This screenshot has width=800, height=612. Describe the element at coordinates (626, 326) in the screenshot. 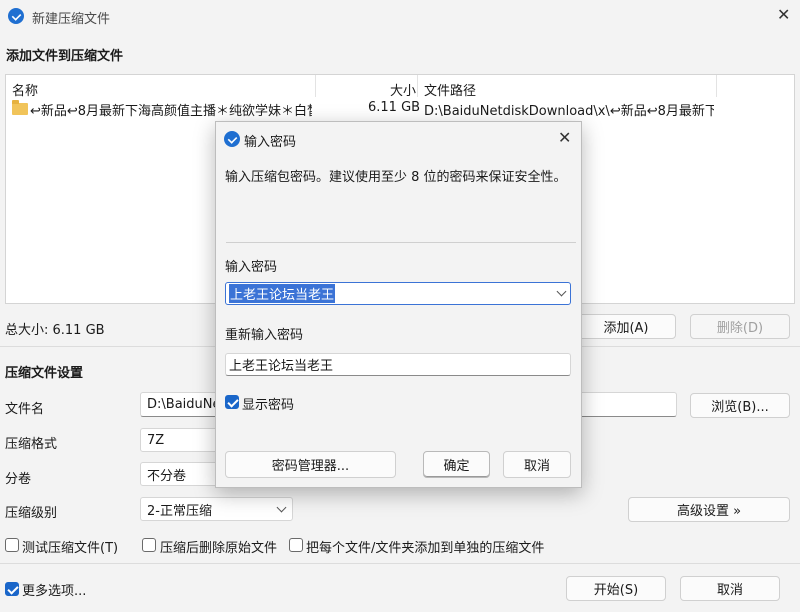

I see `add-button: 添加(A)` at that location.